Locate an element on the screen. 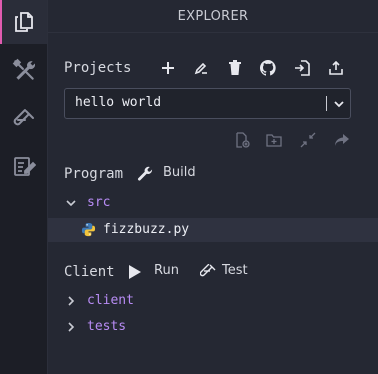  add-icon is located at coordinates (168, 68).